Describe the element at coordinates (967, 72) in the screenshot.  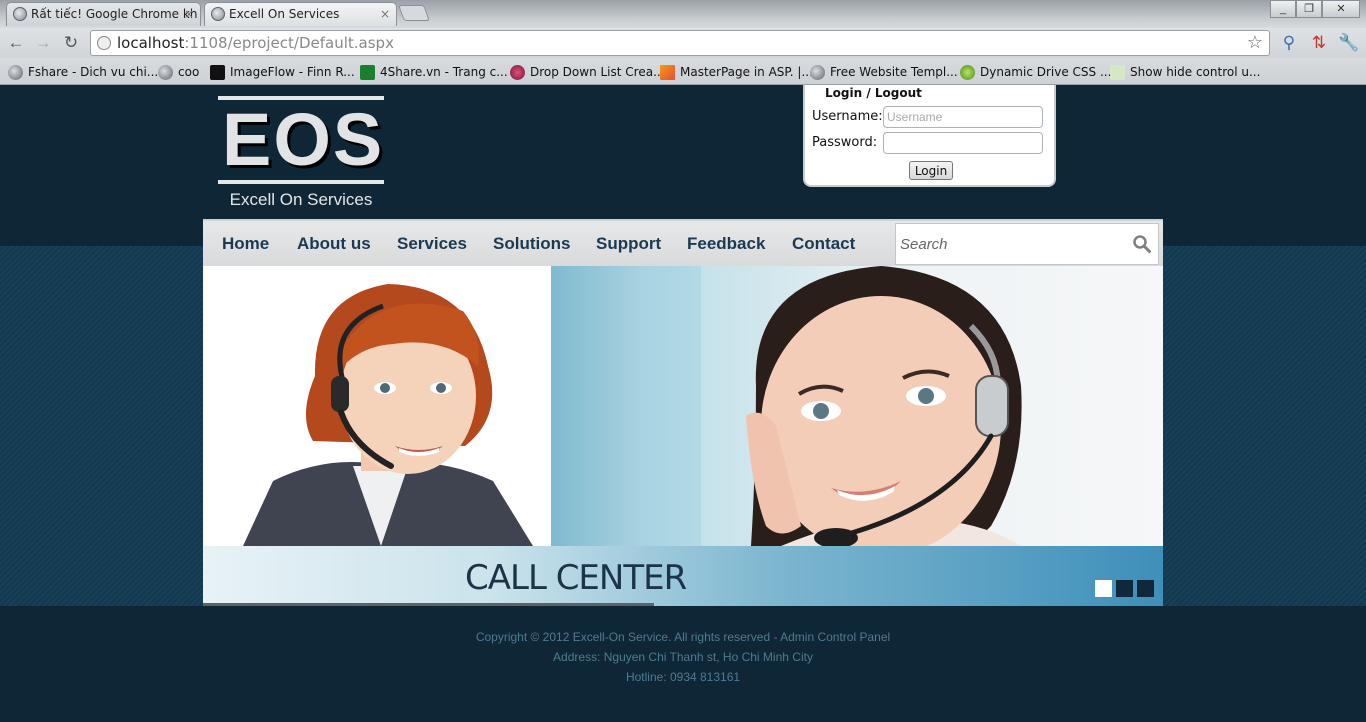
I see `dynamic-drive-icon` at that location.